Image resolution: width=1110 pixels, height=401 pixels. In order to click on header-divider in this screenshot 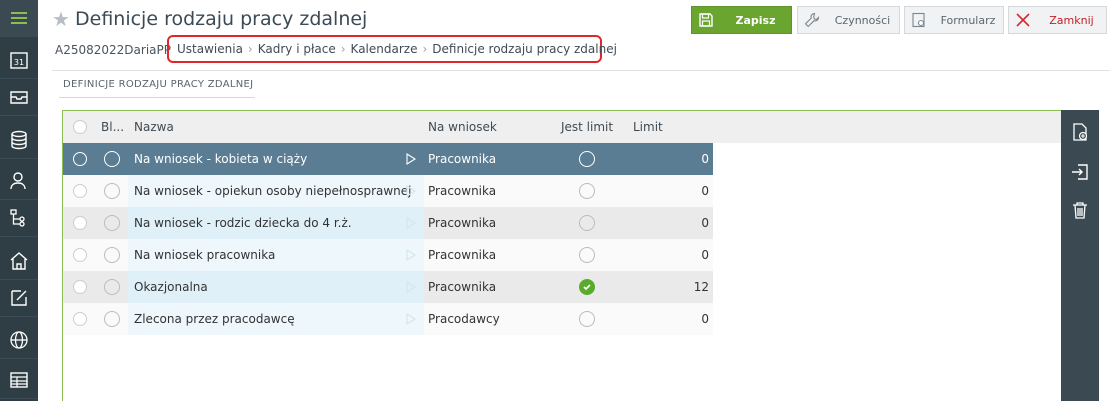, I will do `click(581, 70)`.